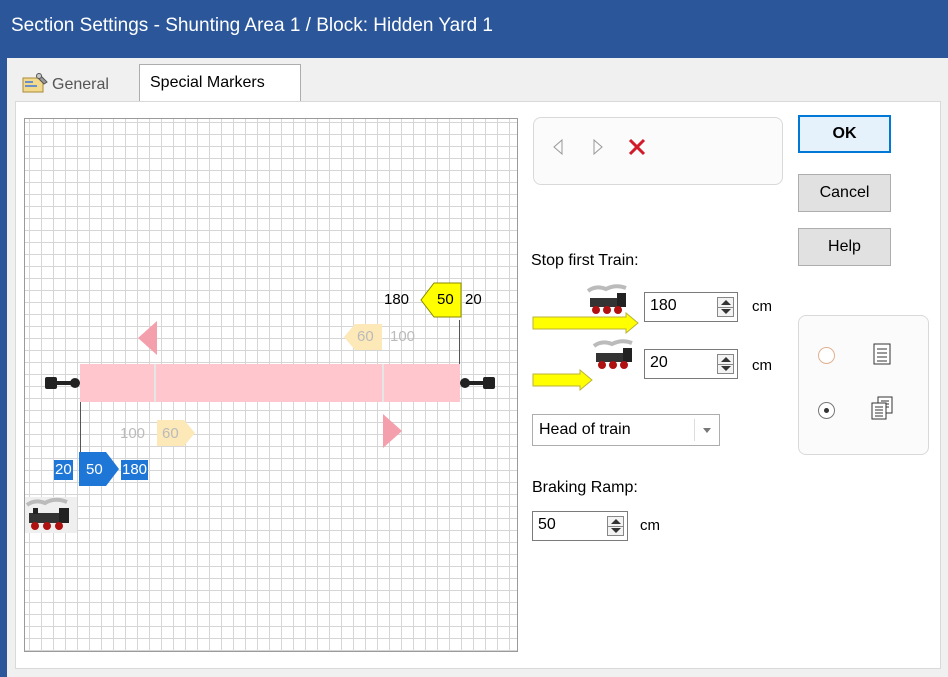 The width and height of the screenshot is (948, 677). Describe the element at coordinates (558, 147) in the screenshot. I see `triangle-left-icon` at that location.